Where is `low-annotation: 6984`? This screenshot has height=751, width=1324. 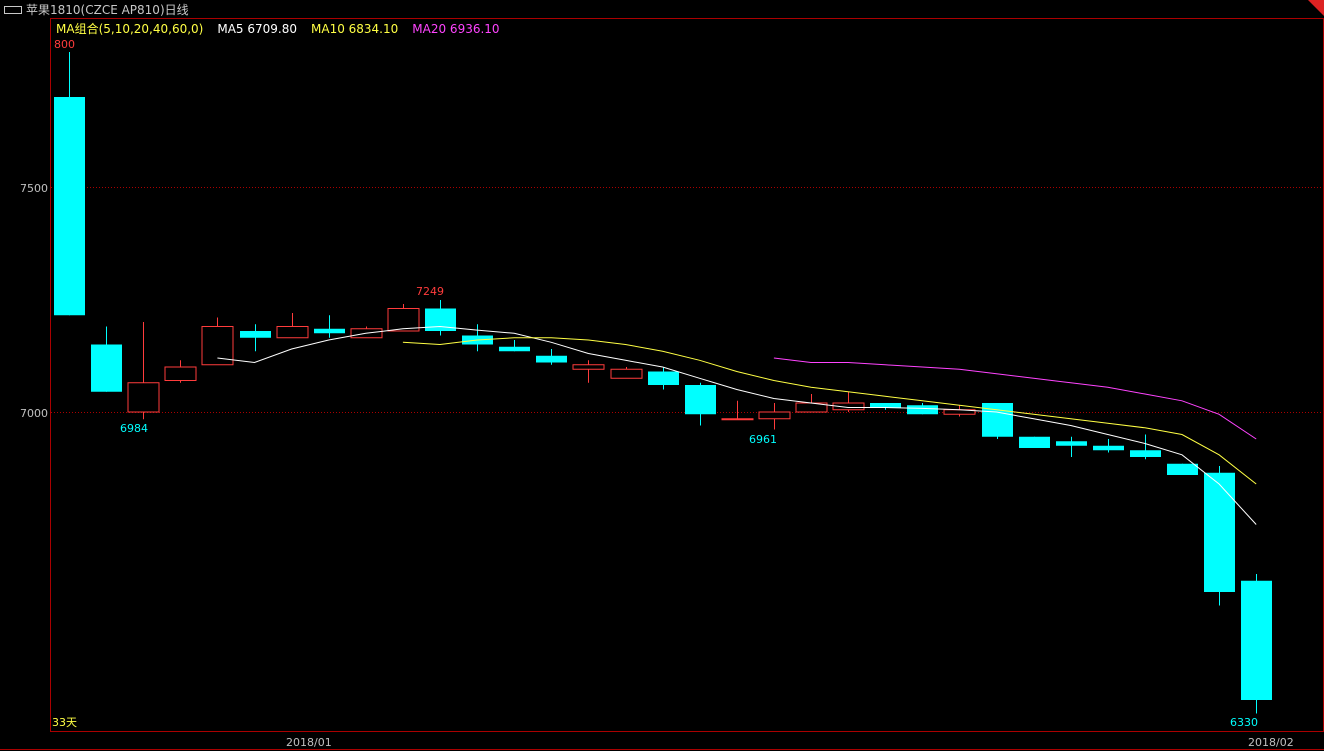
low-annotation: 6984 is located at coordinates (134, 428).